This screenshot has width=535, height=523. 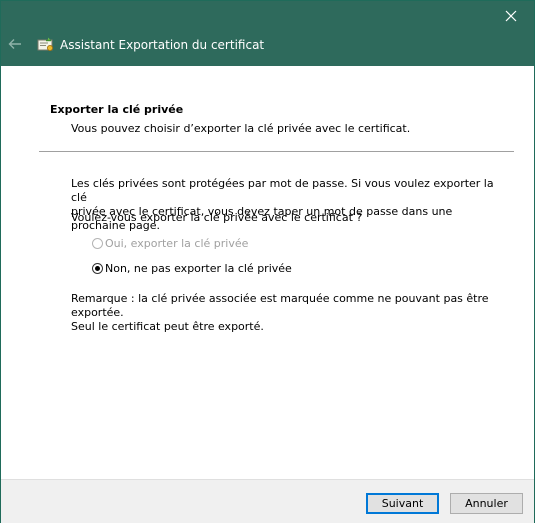 I want to click on close-button, so click(x=511, y=16).